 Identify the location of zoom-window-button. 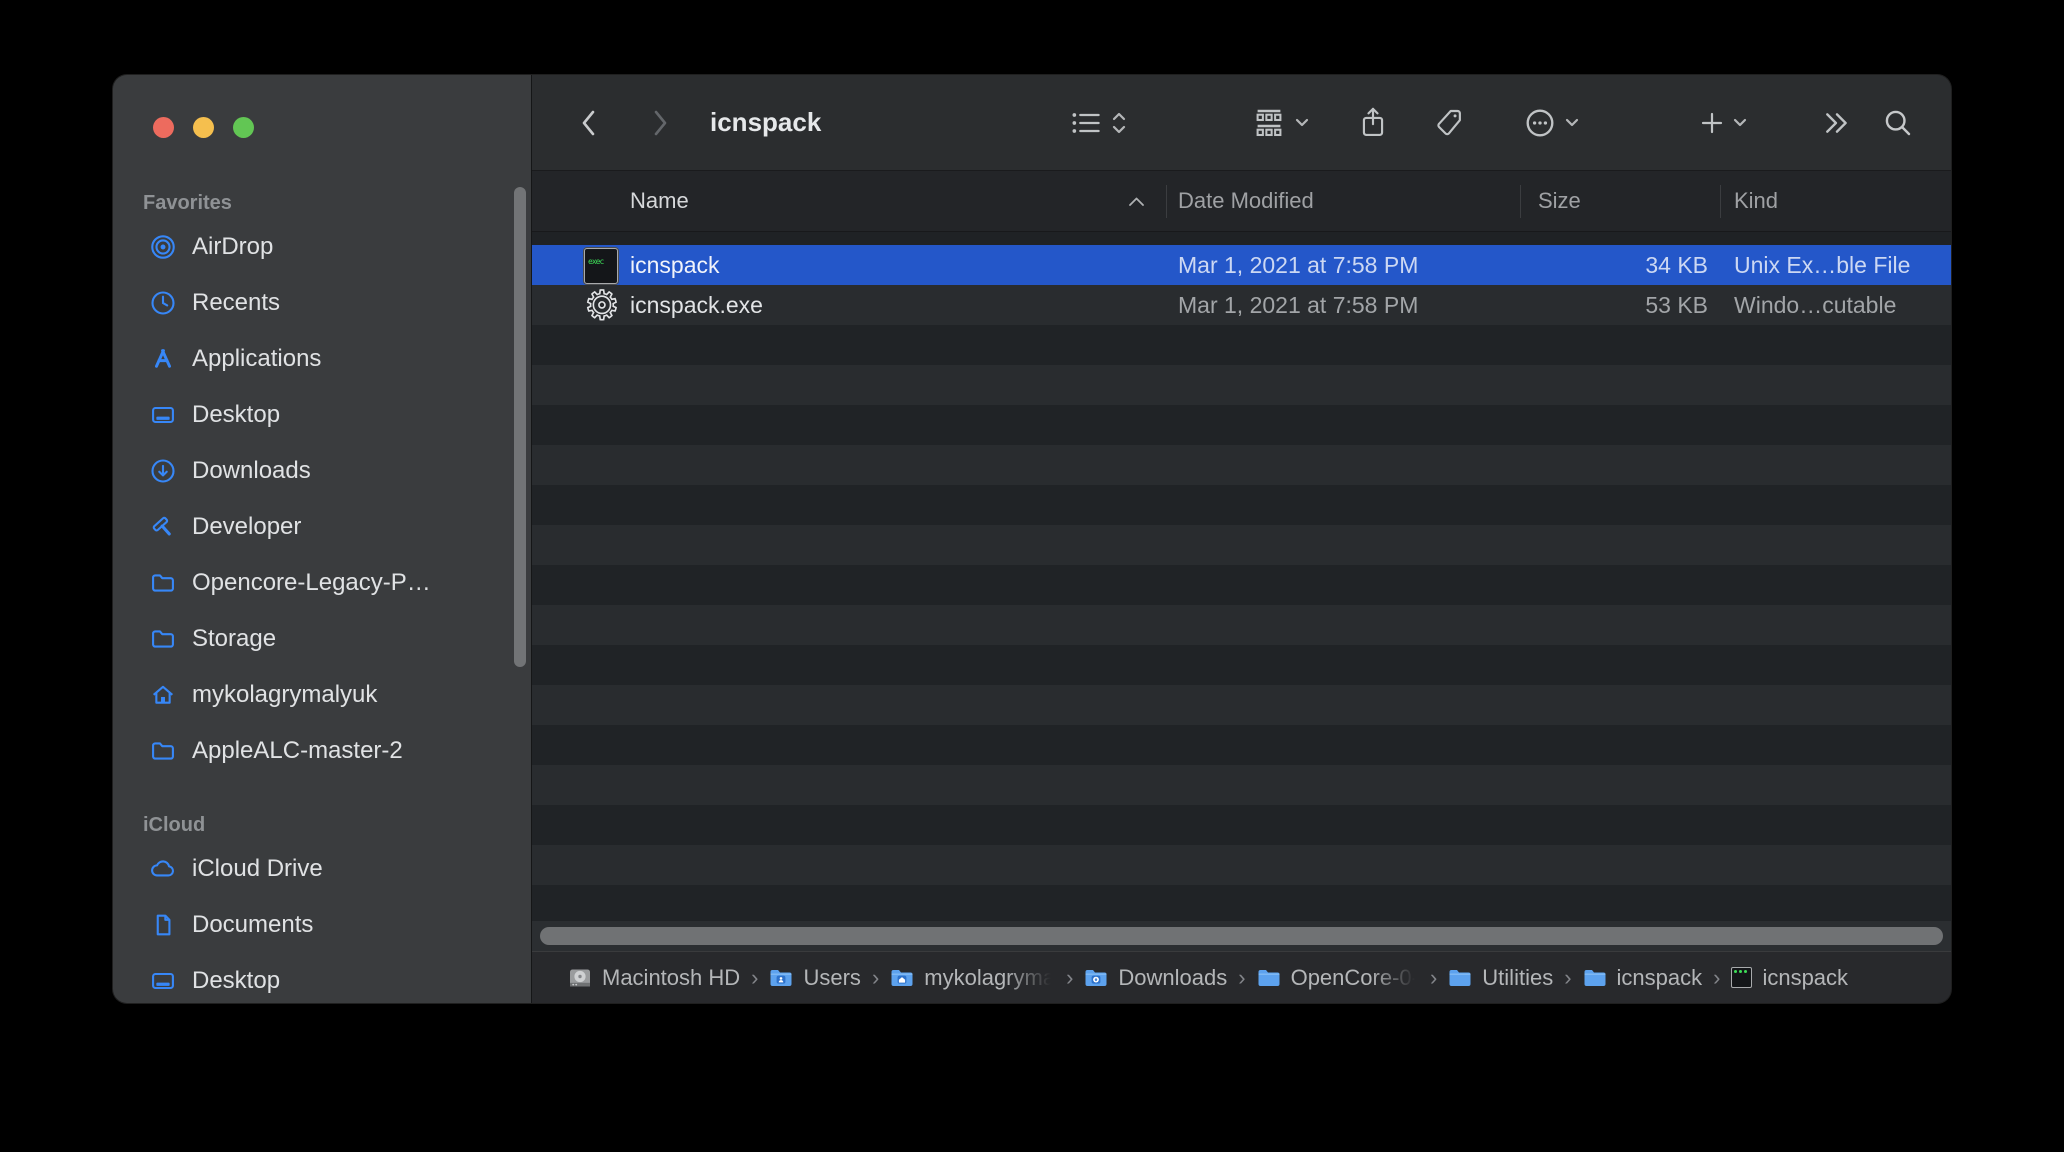
(243, 127).